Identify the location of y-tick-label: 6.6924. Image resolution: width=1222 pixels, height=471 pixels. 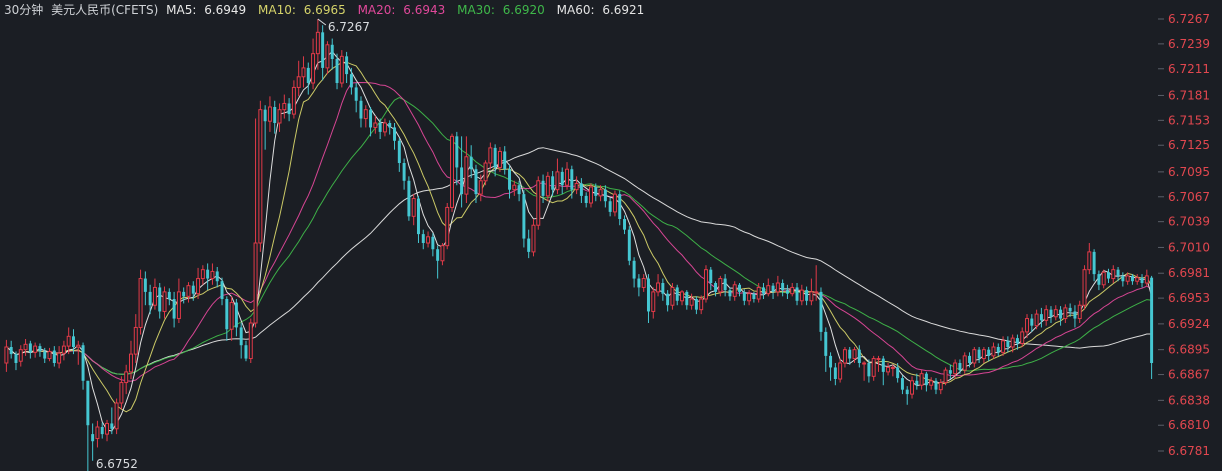
(1189, 324).